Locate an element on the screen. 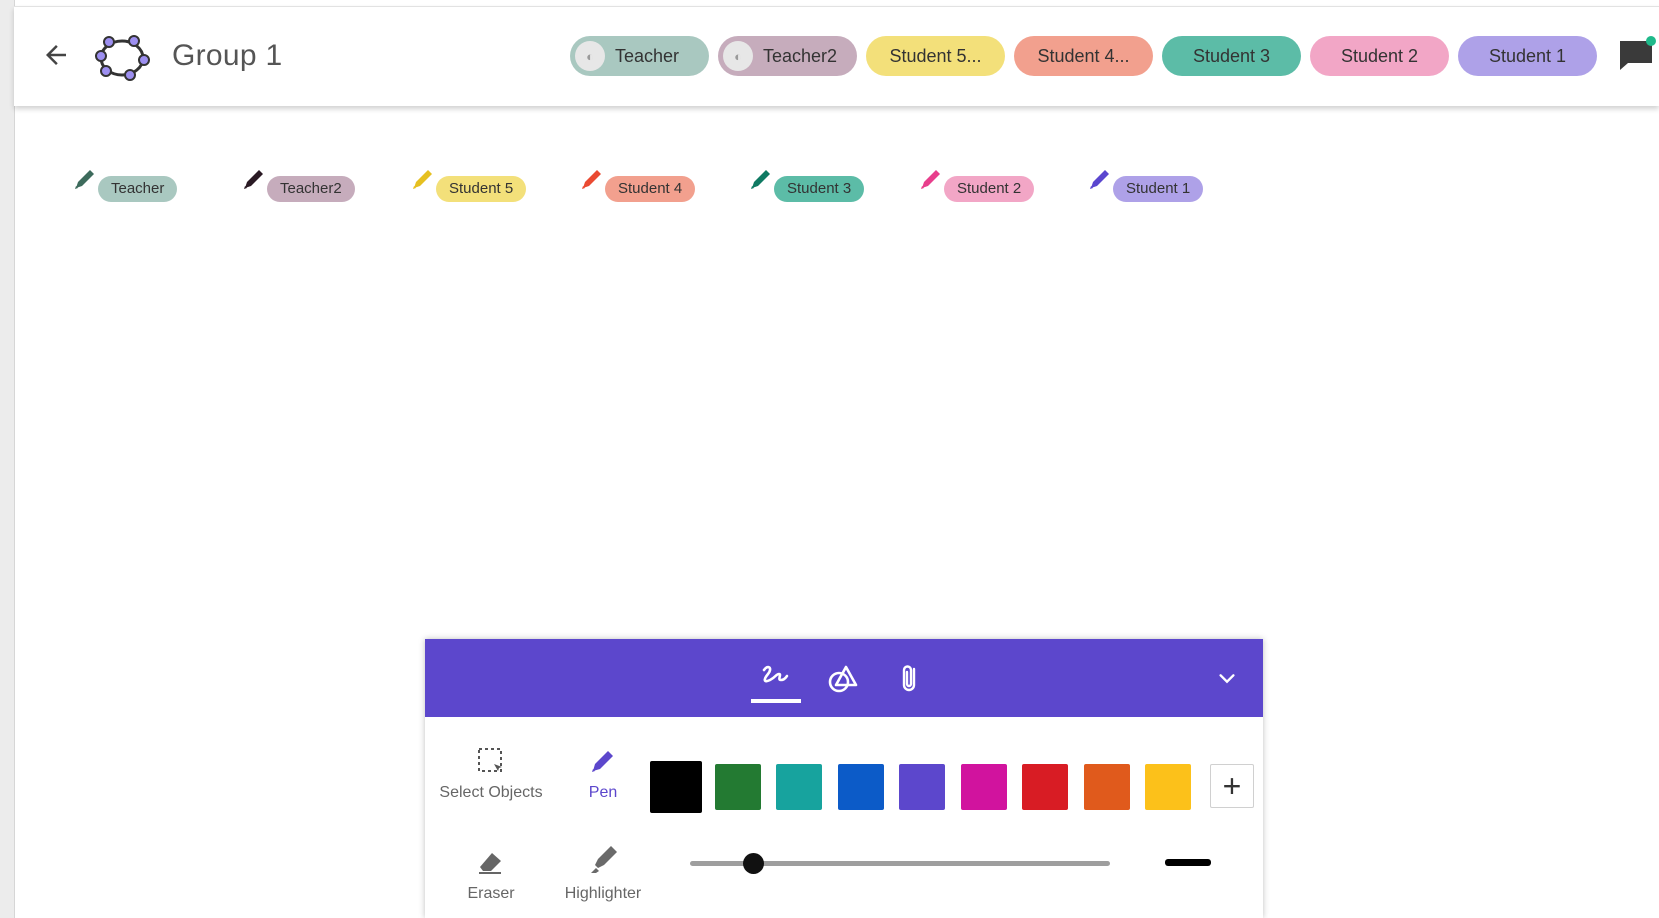 The height and width of the screenshot is (918, 1659). pen-label-tag: Student 5 is located at coordinates (481, 189).